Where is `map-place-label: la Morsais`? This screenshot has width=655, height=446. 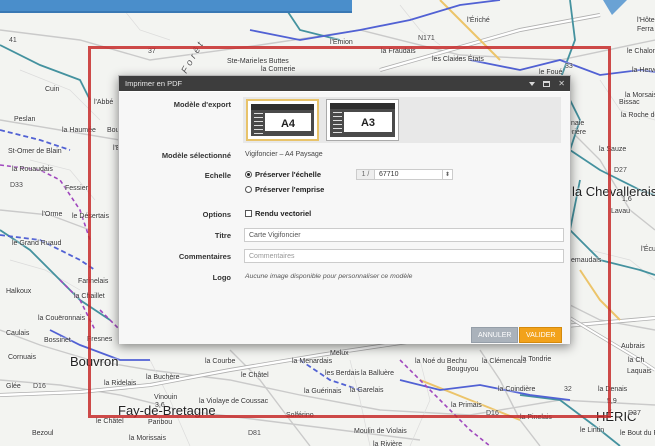 map-place-label: la Morsais is located at coordinates (640, 95).